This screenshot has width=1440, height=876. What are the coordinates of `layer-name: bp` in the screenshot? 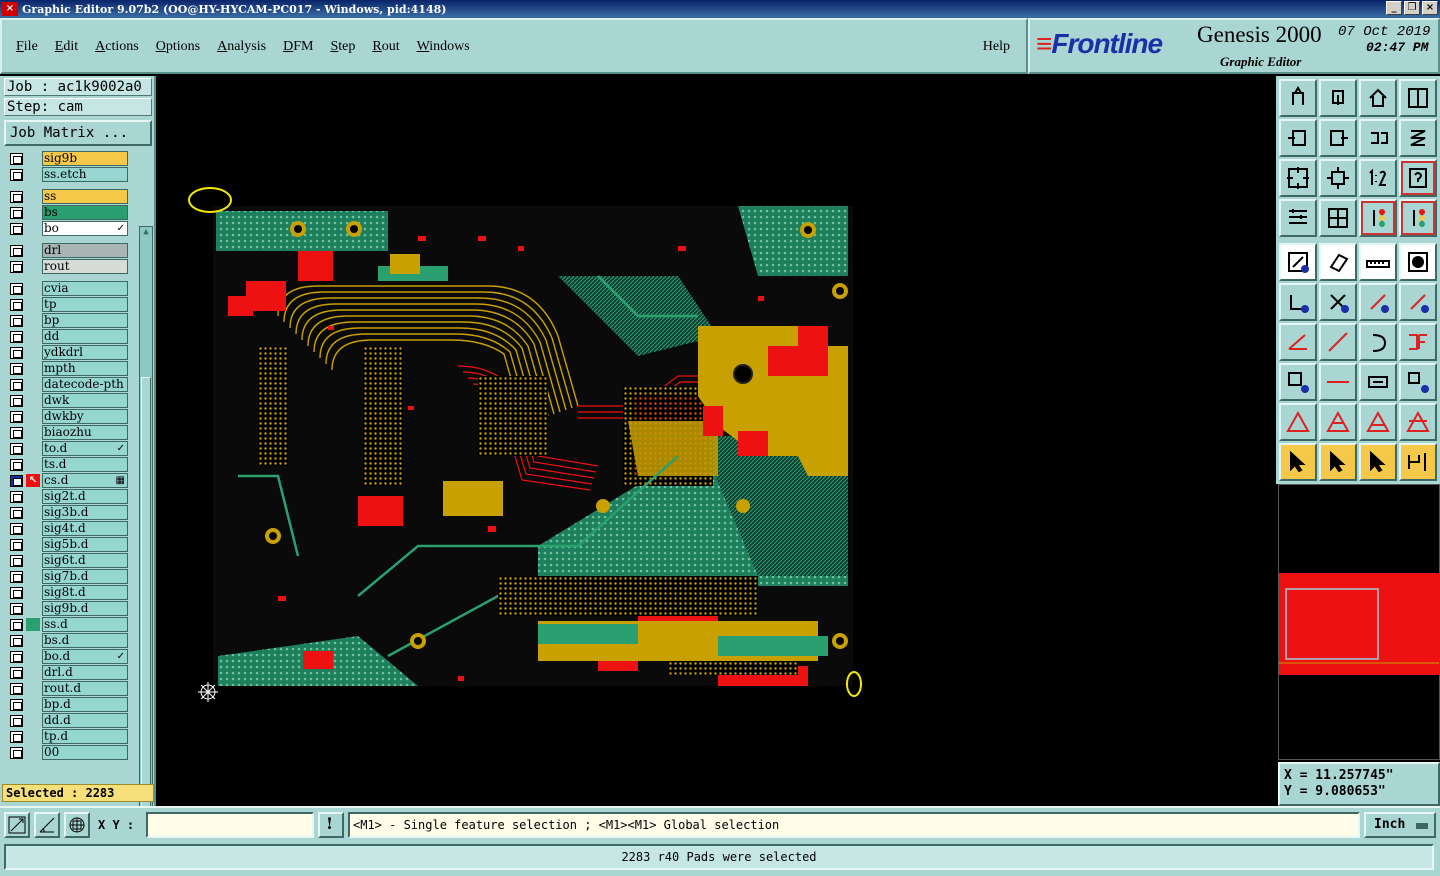 It's located at (85, 320).